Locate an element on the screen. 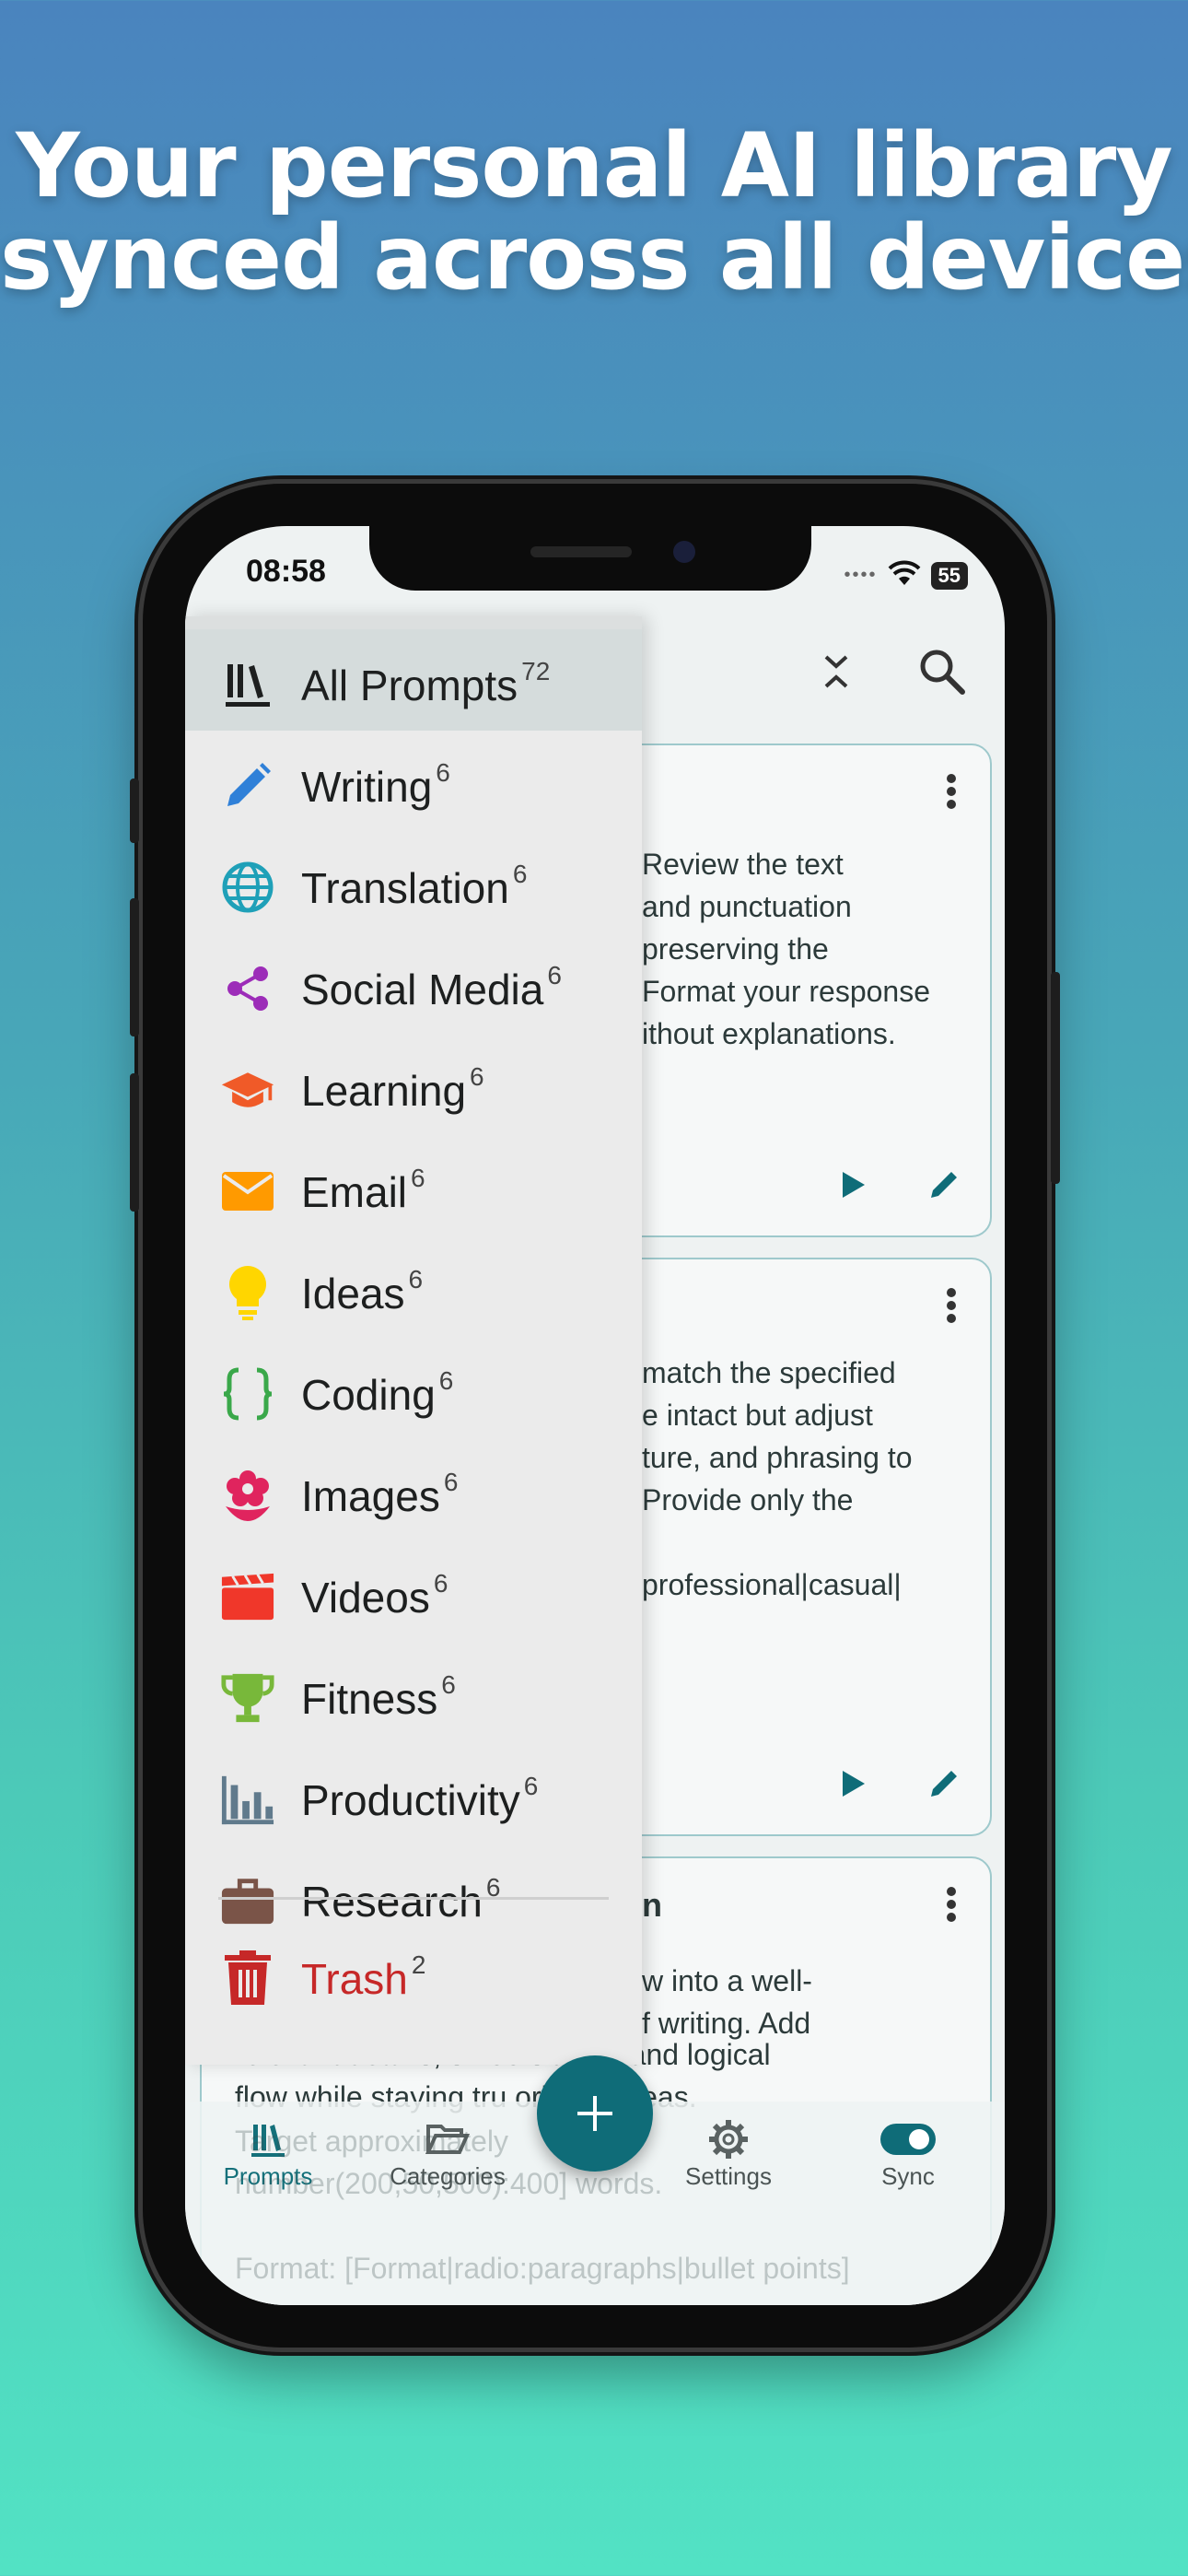 This screenshot has width=1188, height=2576. menu-item-learning: Learning 6 is located at coordinates (413, 1085).